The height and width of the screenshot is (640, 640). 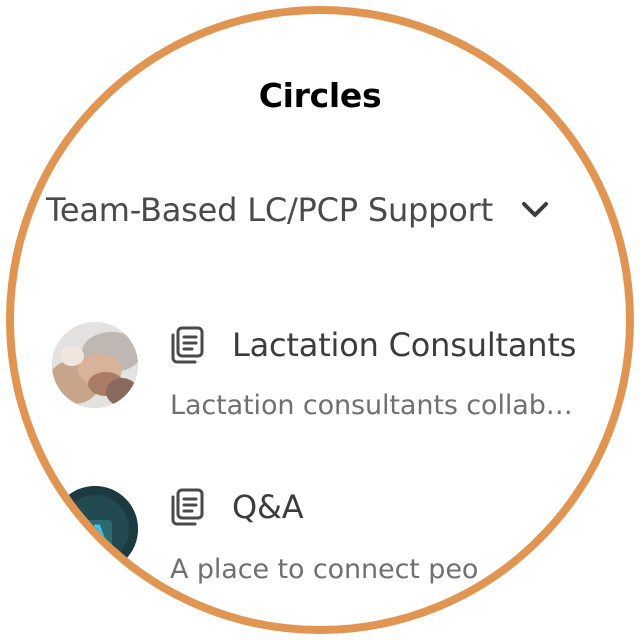 I want to click on circle-group-dropdown: Team-Based LC/PCP Support, so click(x=326, y=210).